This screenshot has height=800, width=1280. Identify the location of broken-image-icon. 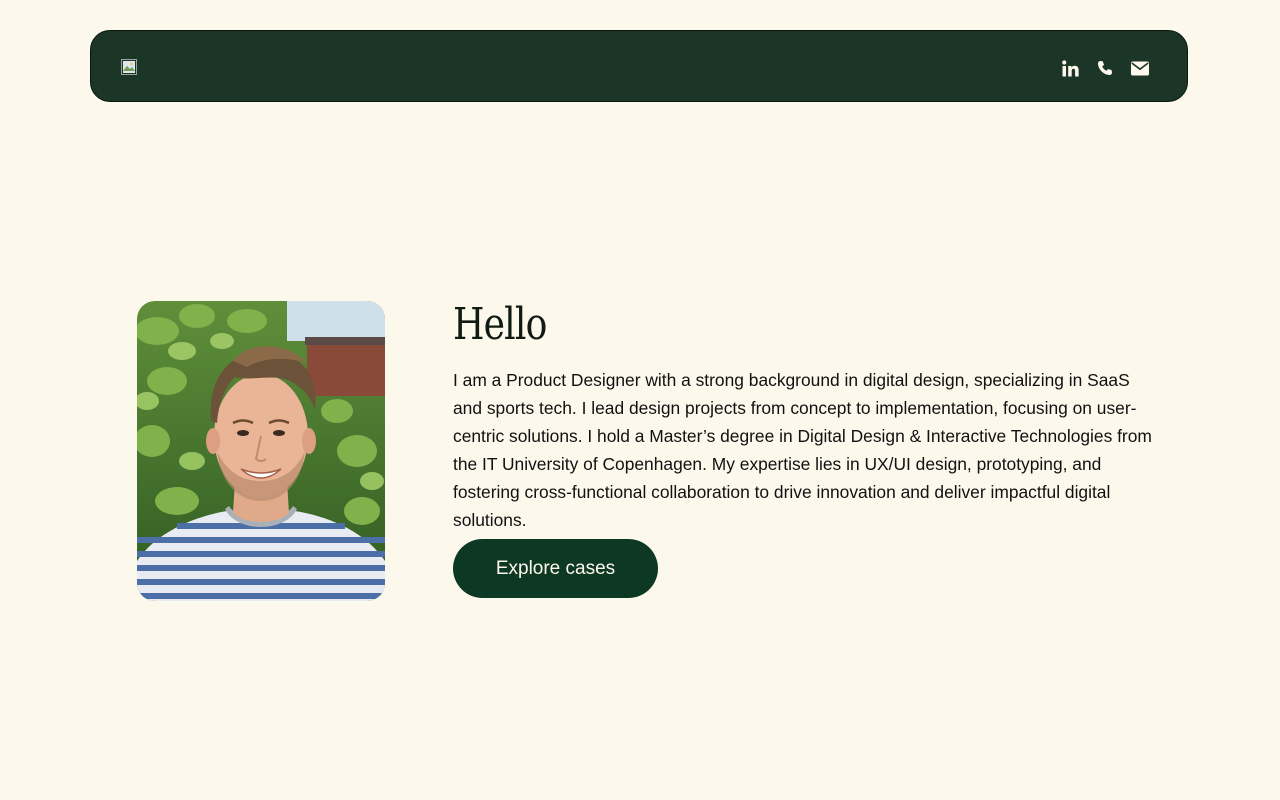
(129, 67).